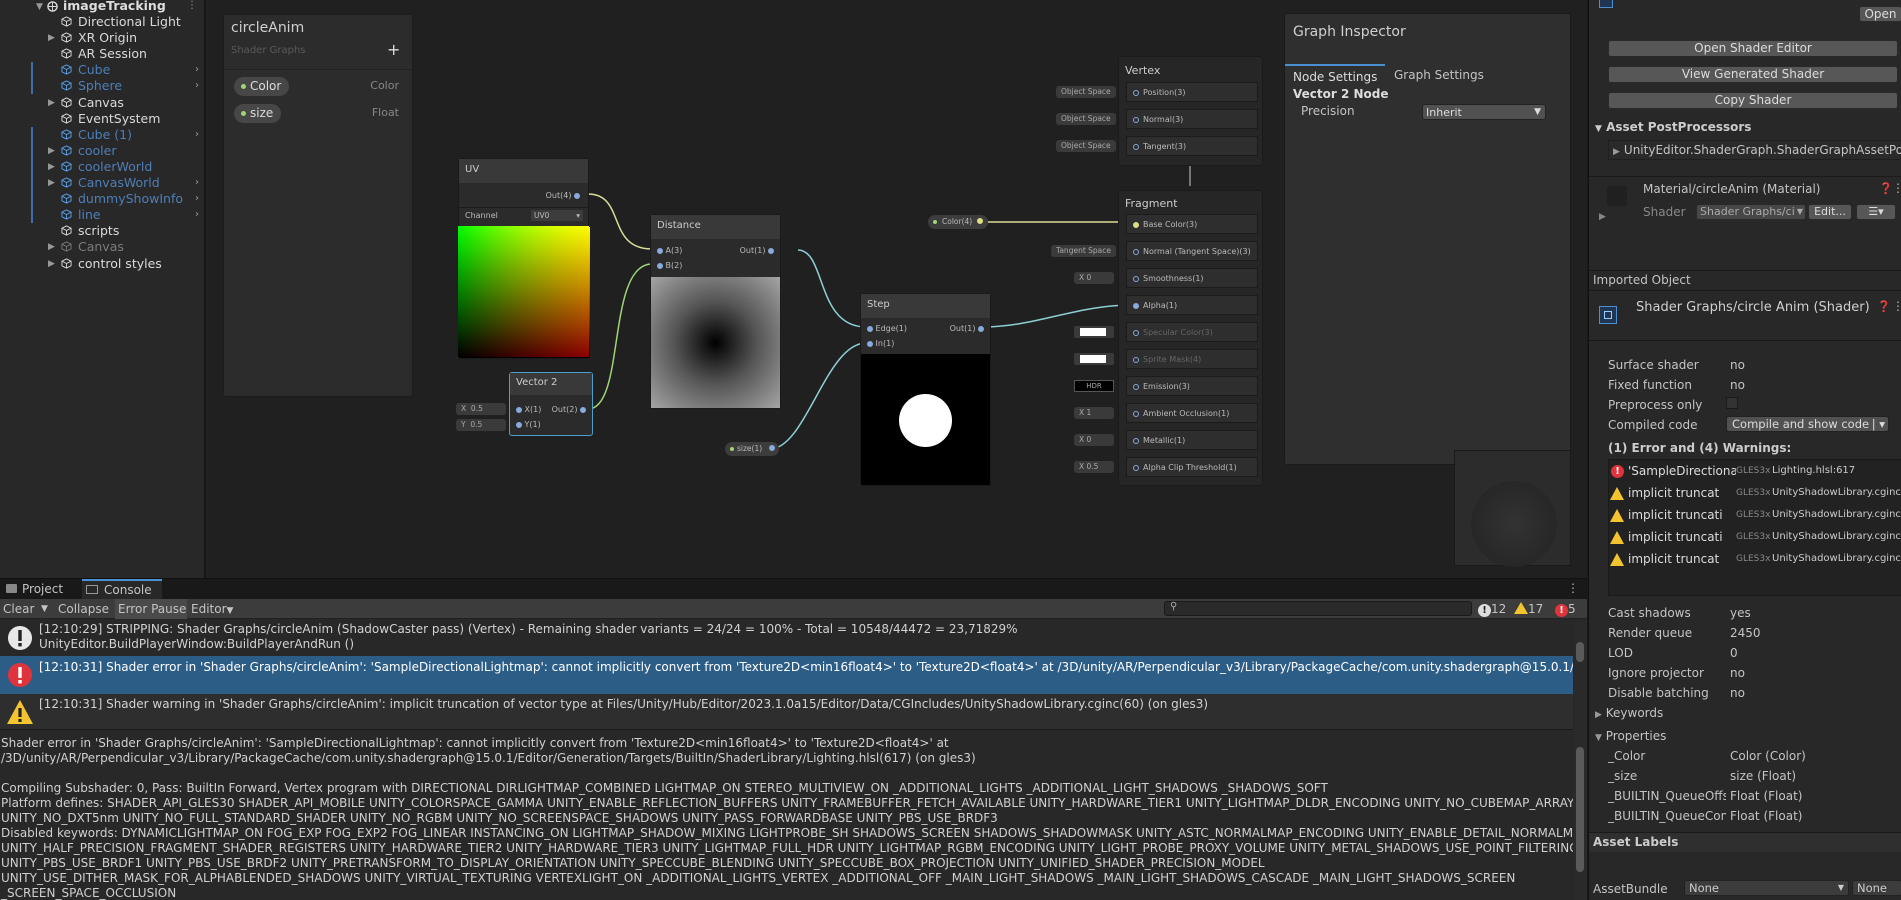  Describe the element at coordinates (215, 609) in the screenshot. I see `editor-dropdown: Editor▼` at that location.